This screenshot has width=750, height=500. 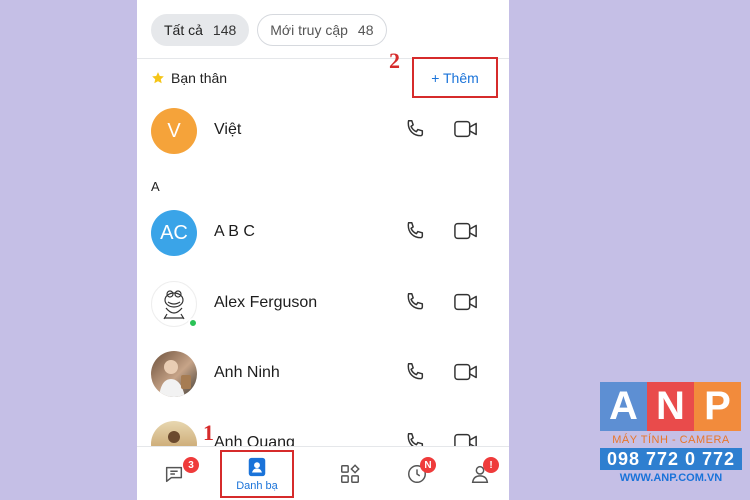 What do you see at coordinates (394, 60) in the screenshot?
I see `step-2-marker: 2` at bounding box center [394, 60].